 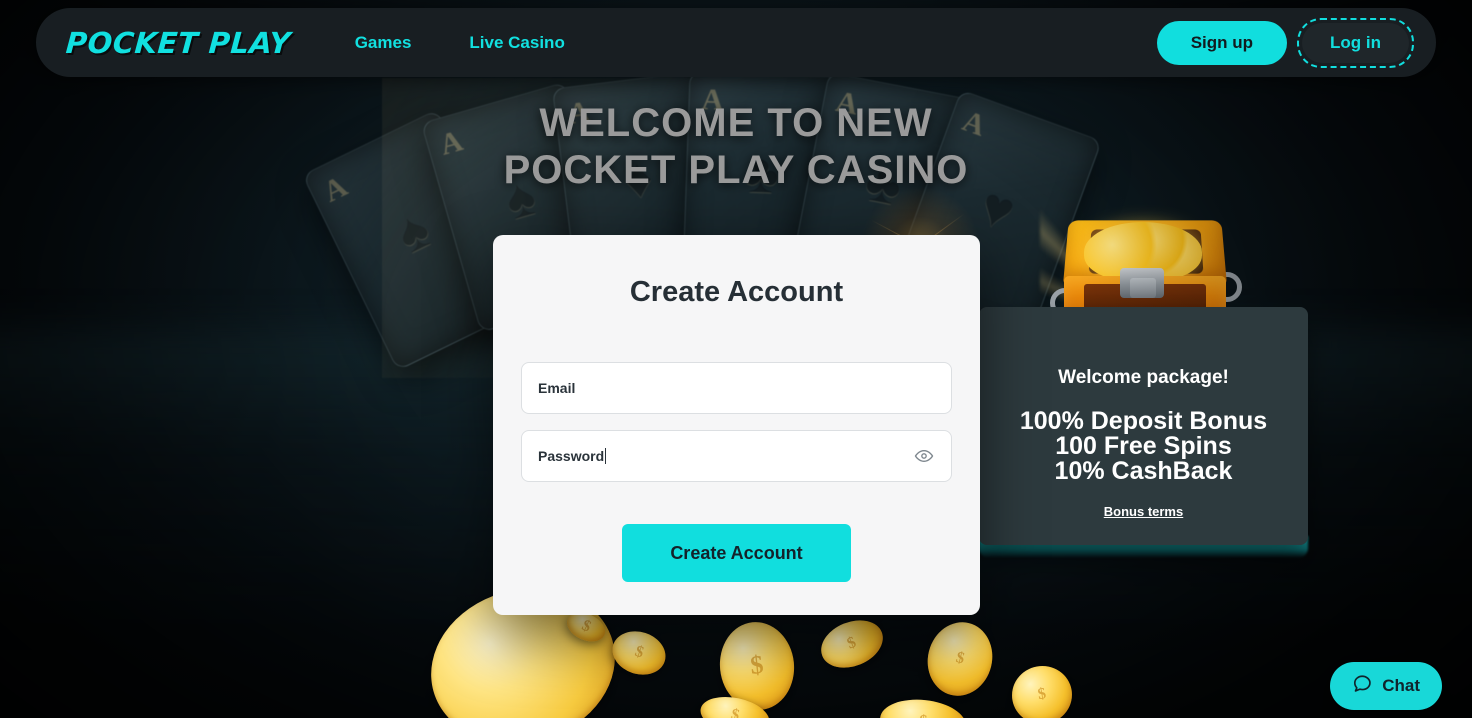 I want to click on email-field: Email, so click(x=736, y=388).